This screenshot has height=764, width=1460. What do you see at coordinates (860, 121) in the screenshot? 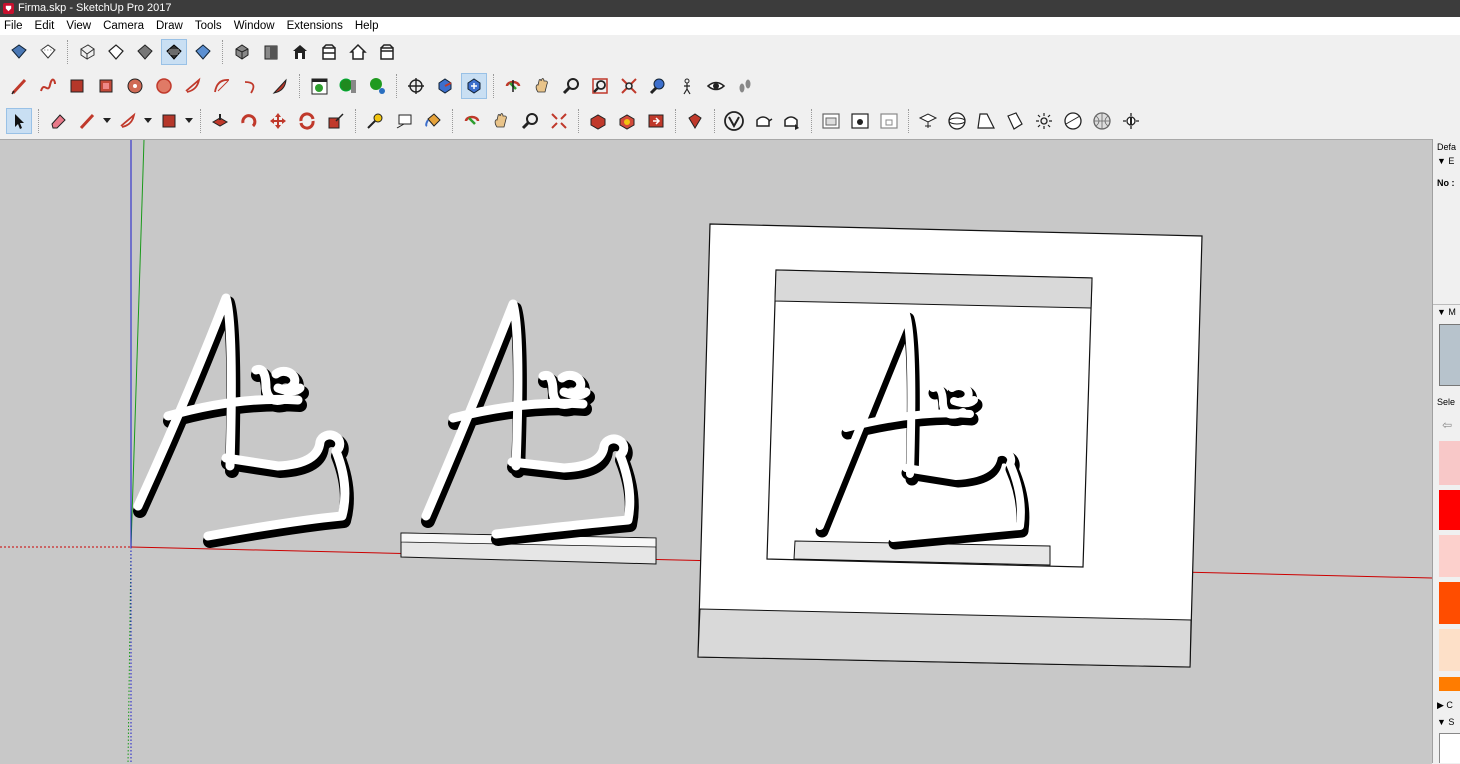
I see `vray-asset-editor-icon` at bounding box center [860, 121].